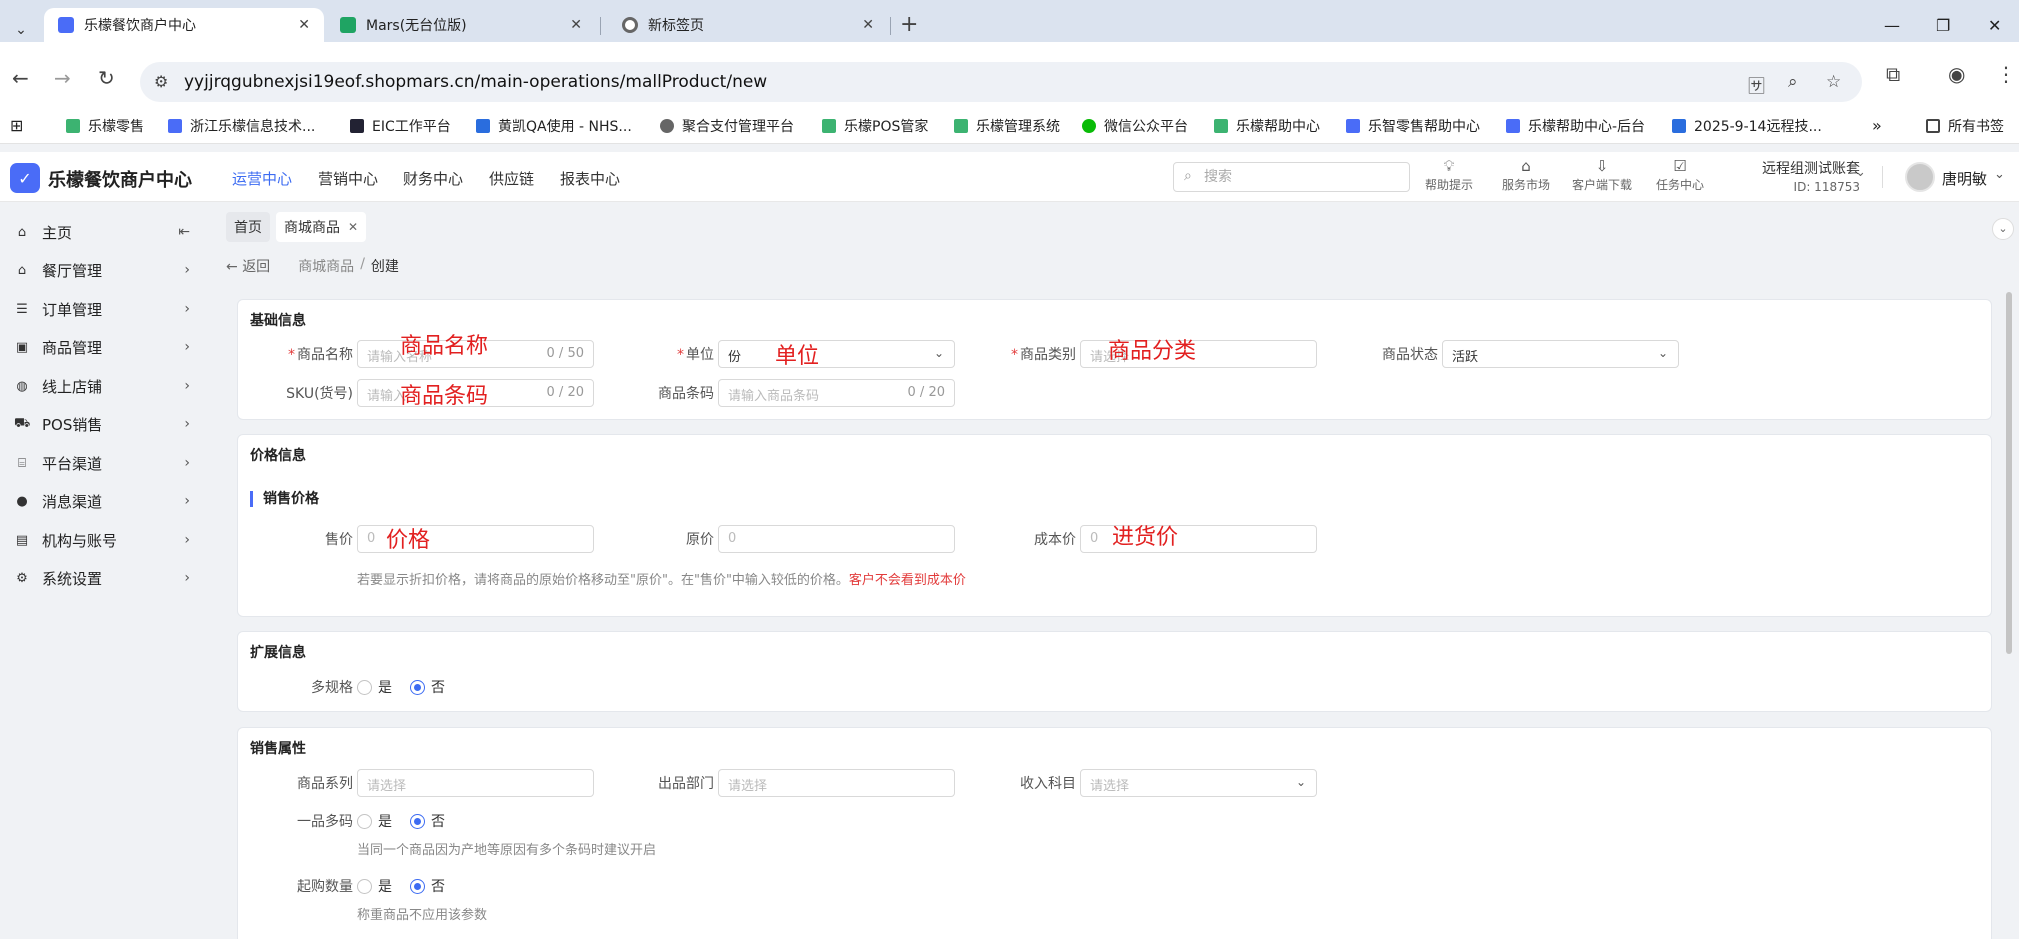  What do you see at coordinates (444, 346) in the screenshot?
I see `annotation-product-name: 商品名称` at bounding box center [444, 346].